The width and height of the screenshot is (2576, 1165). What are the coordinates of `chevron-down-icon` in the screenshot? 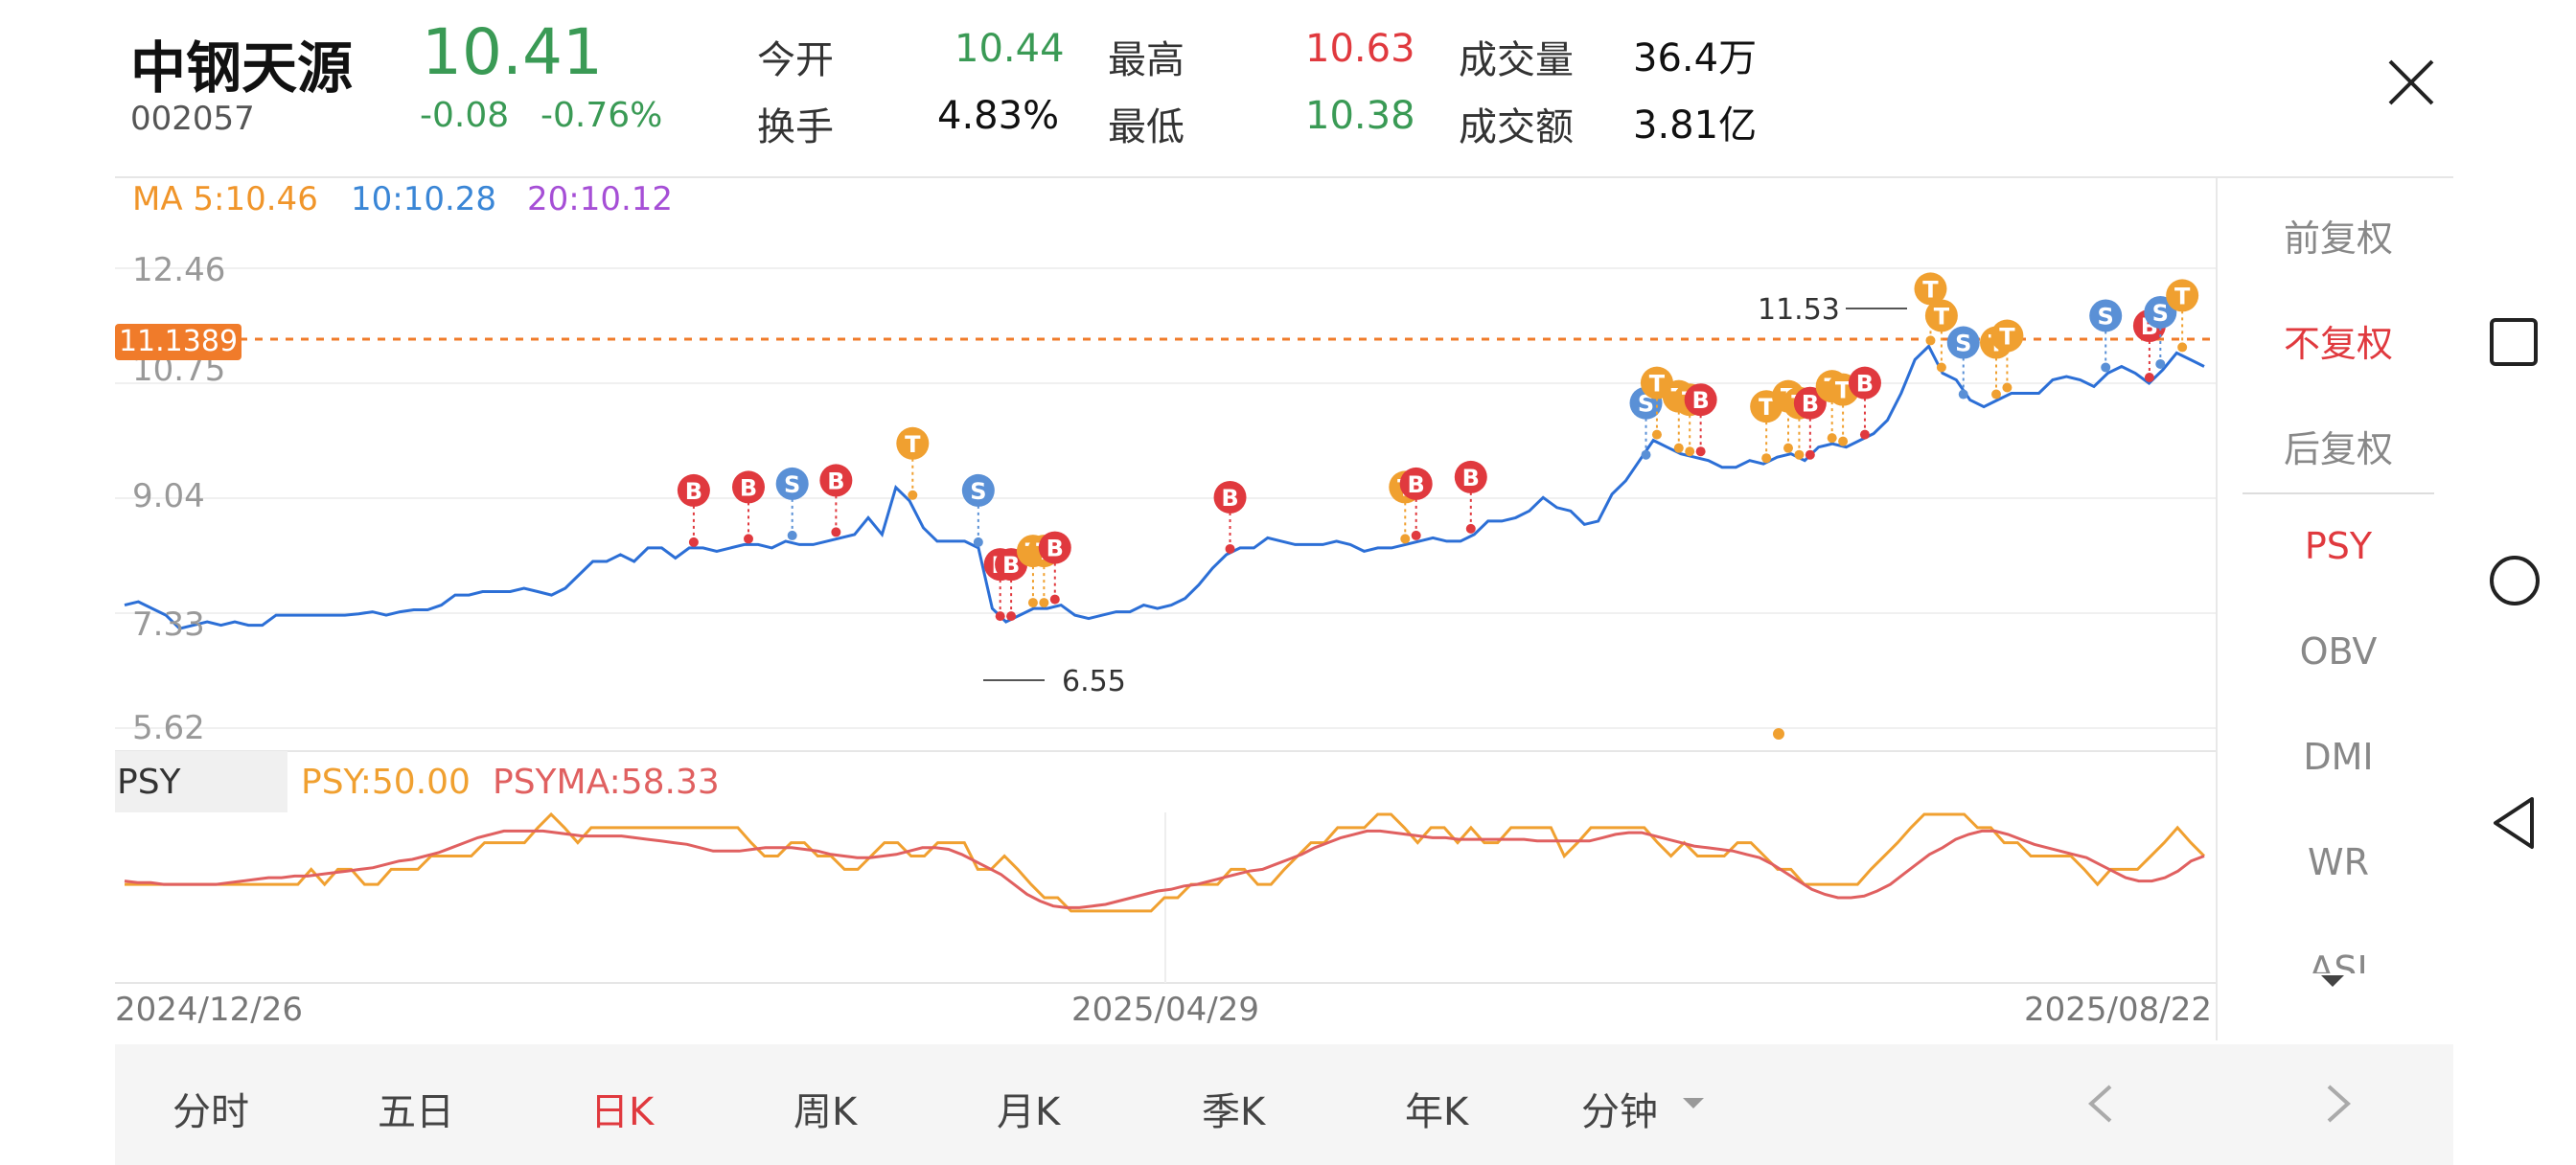 It's located at (1693, 1103).